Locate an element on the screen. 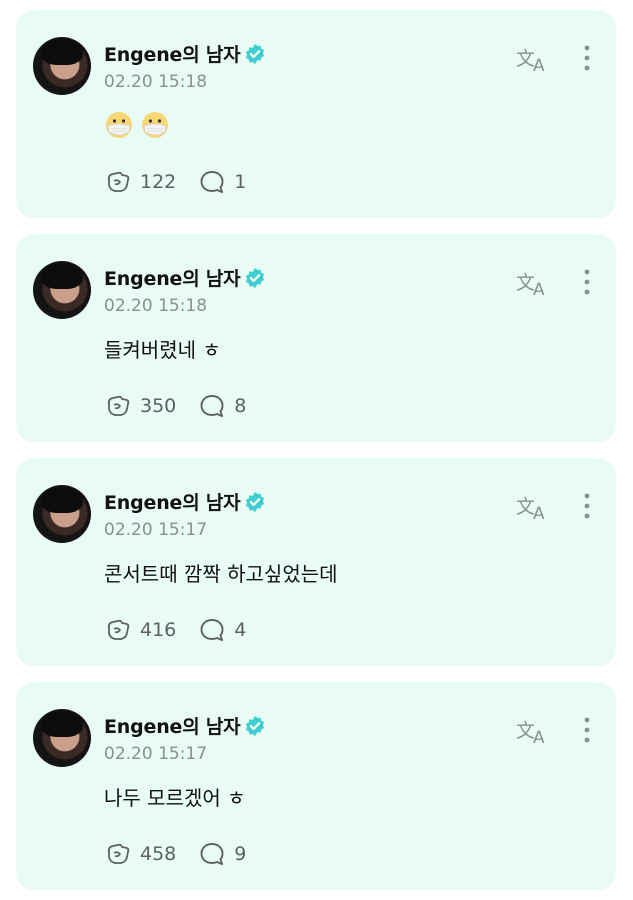 Image resolution: width=633 pixels, height=900 pixels. like-count: 122 is located at coordinates (158, 182).